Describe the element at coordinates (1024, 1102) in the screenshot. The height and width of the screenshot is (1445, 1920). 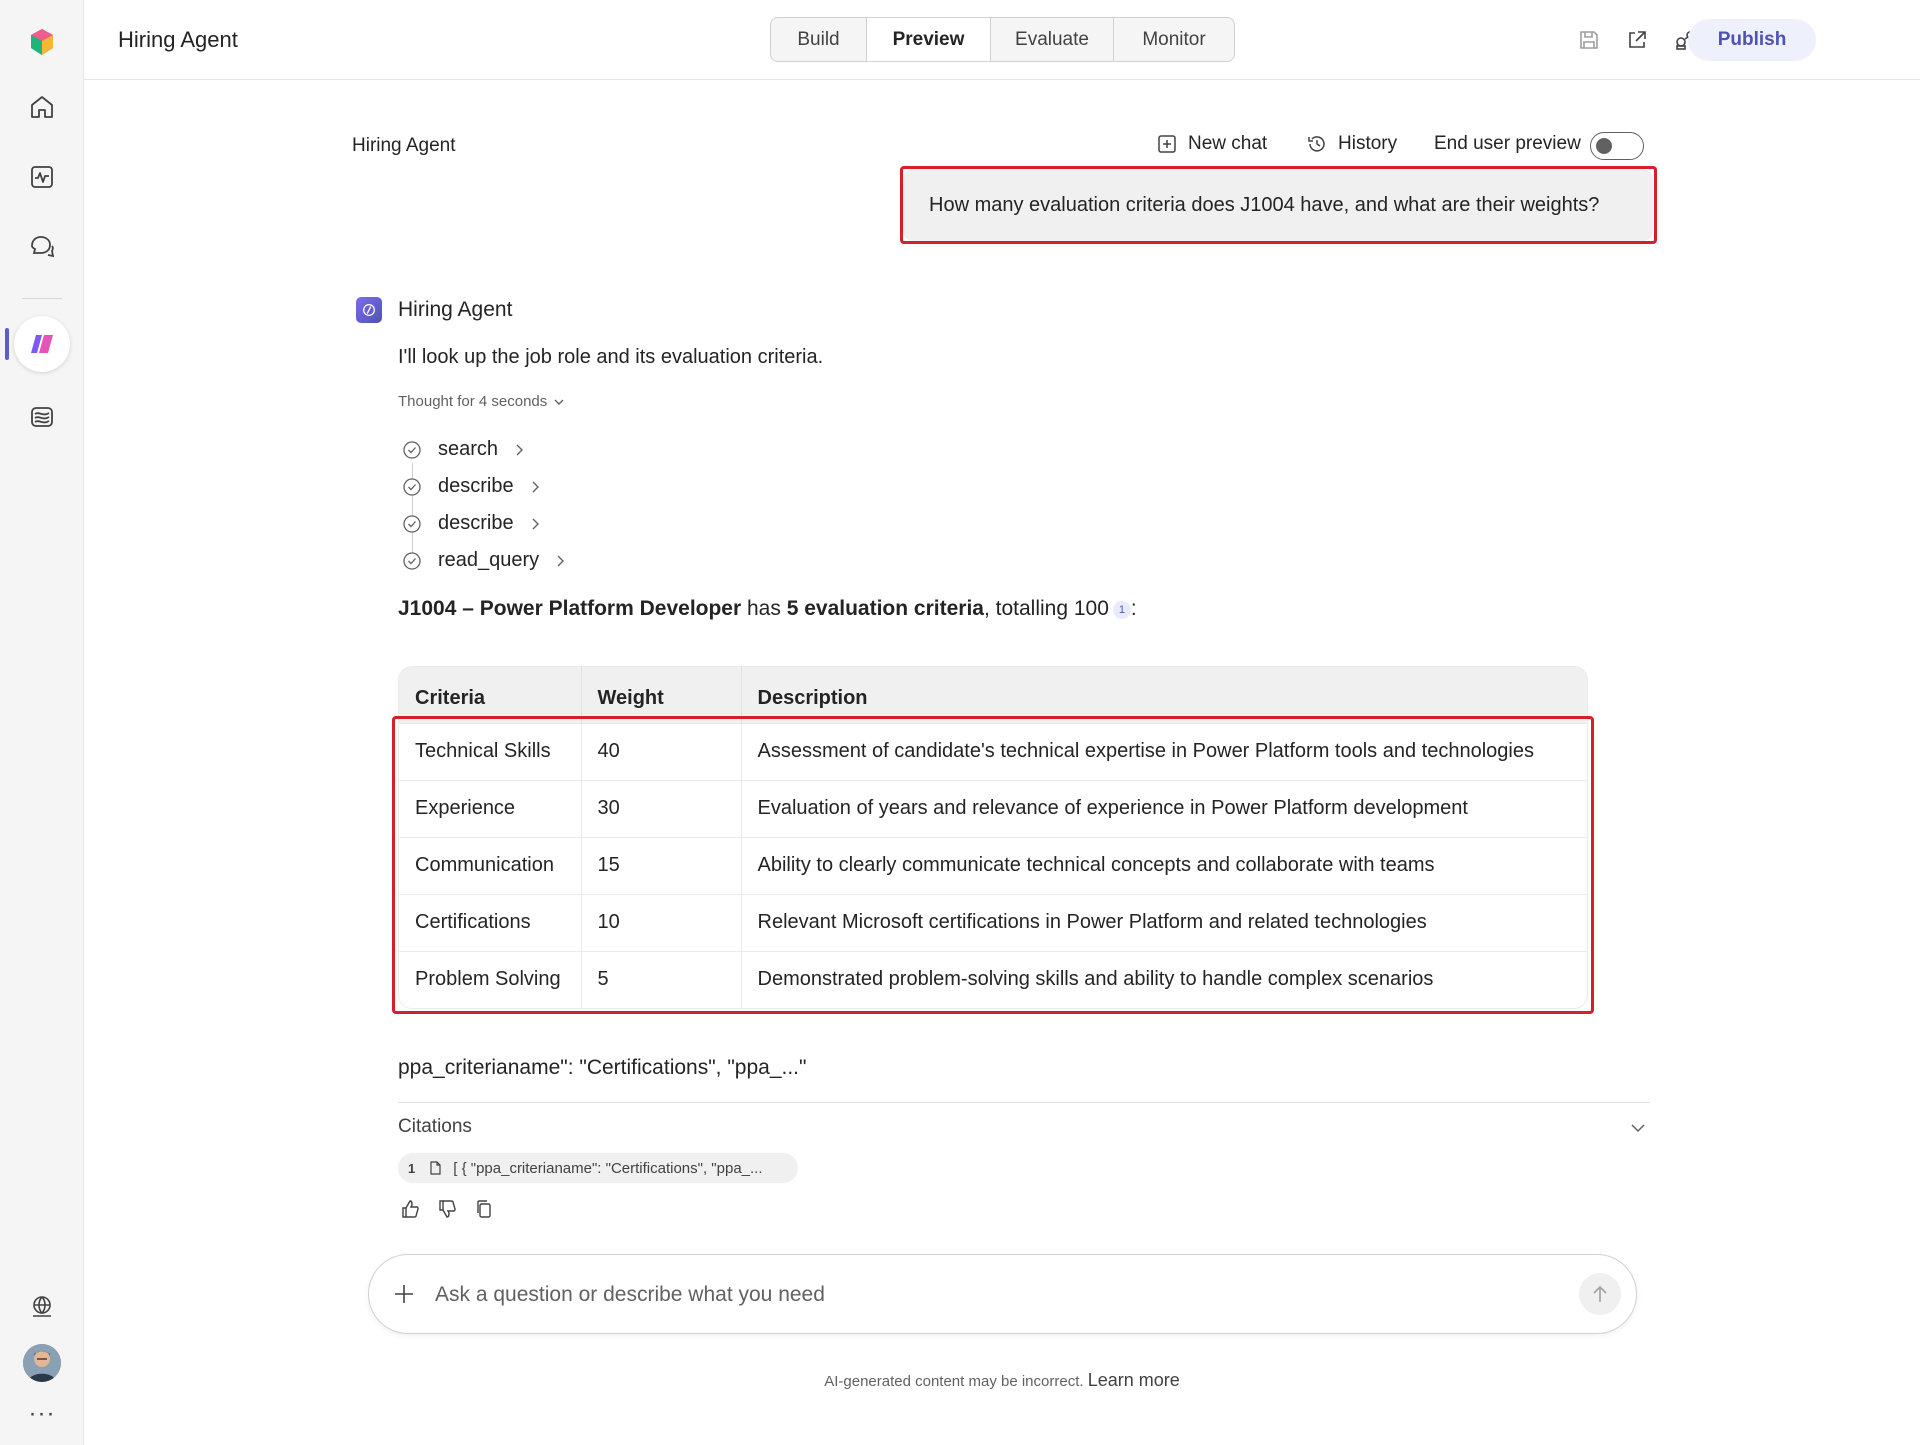
I see `citations-divider` at that location.